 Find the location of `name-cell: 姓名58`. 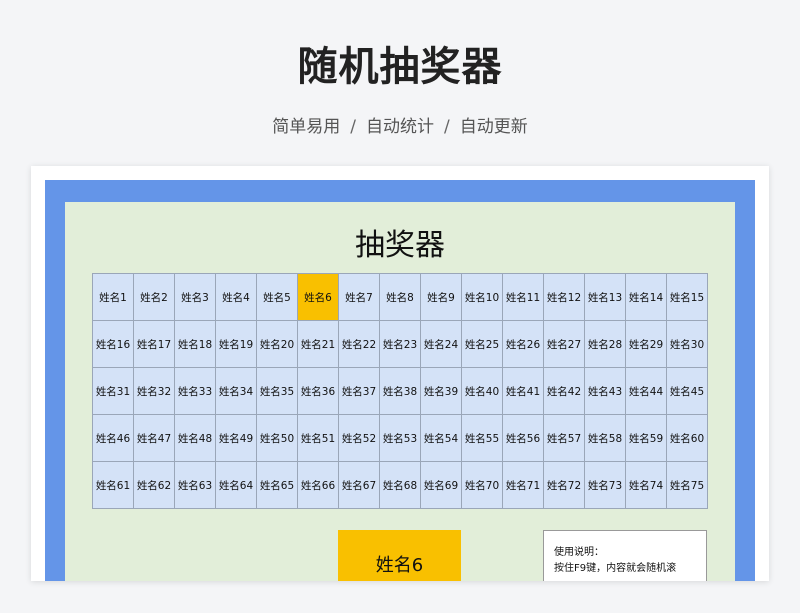

name-cell: 姓名58 is located at coordinates (605, 438).